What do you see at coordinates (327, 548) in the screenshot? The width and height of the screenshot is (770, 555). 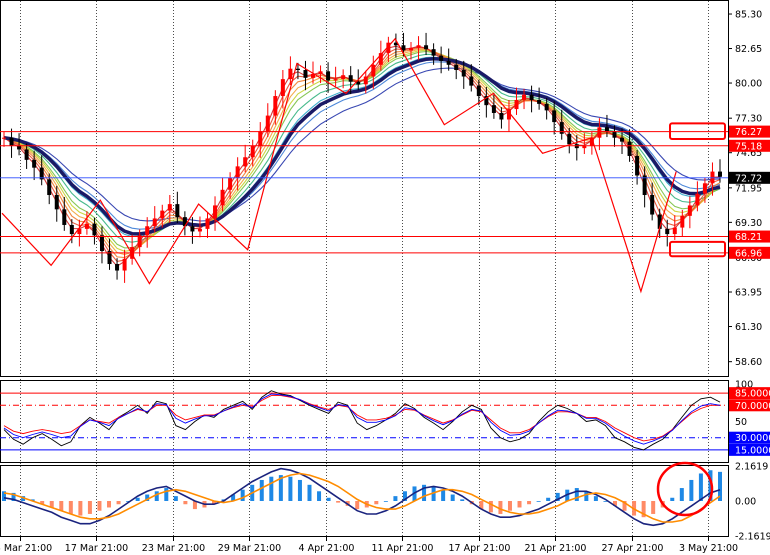 I see `x-tick-label: 4 Apr 21:00` at bounding box center [327, 548].